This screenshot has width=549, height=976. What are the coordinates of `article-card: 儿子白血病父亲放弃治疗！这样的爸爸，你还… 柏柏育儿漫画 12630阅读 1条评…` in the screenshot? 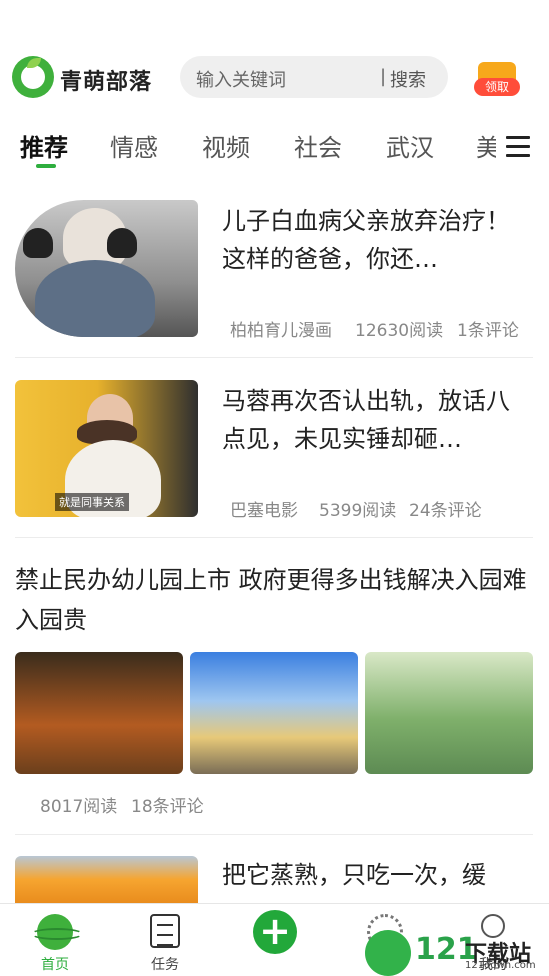 It's located at (274, 270).